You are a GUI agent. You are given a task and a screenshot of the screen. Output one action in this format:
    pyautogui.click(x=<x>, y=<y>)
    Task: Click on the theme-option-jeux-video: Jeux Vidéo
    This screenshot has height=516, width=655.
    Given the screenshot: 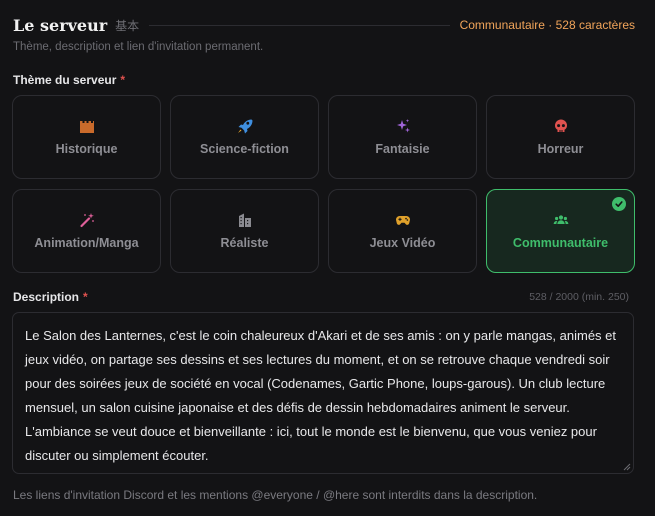 What is the action you would take?
    pyautogui.click(x=402, y=231)
    